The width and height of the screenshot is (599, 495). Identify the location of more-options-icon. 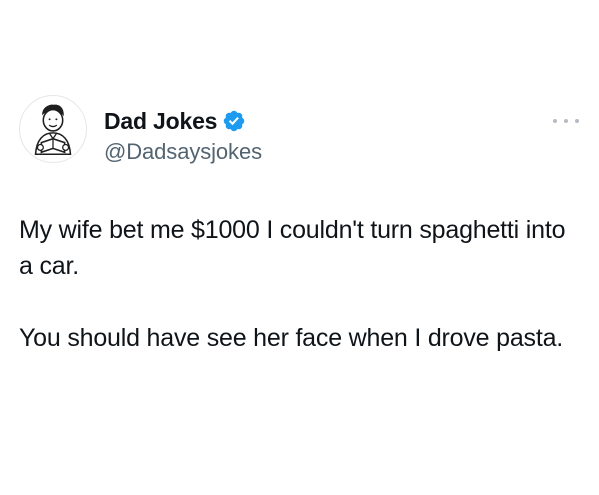
(566, 121).